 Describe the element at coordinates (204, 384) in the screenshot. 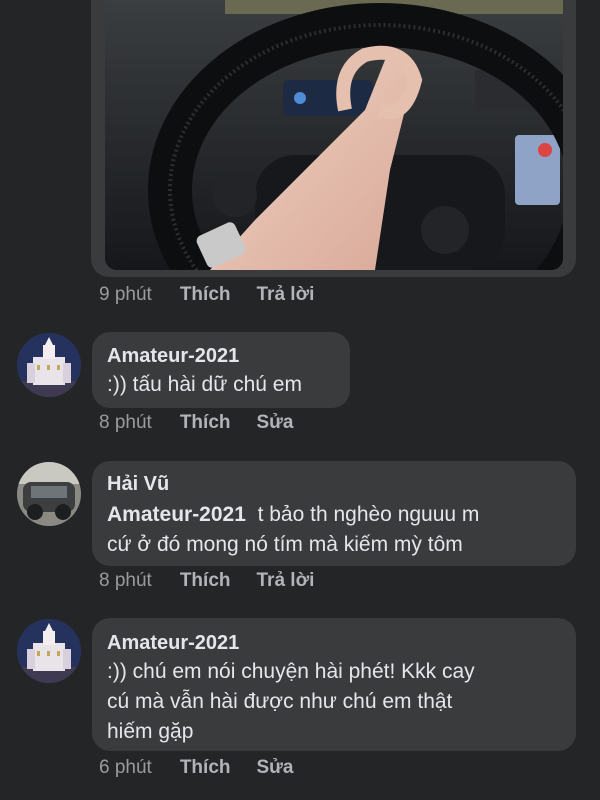

I see `comment-text: :)) tấu hài dữ chú em` at that location.